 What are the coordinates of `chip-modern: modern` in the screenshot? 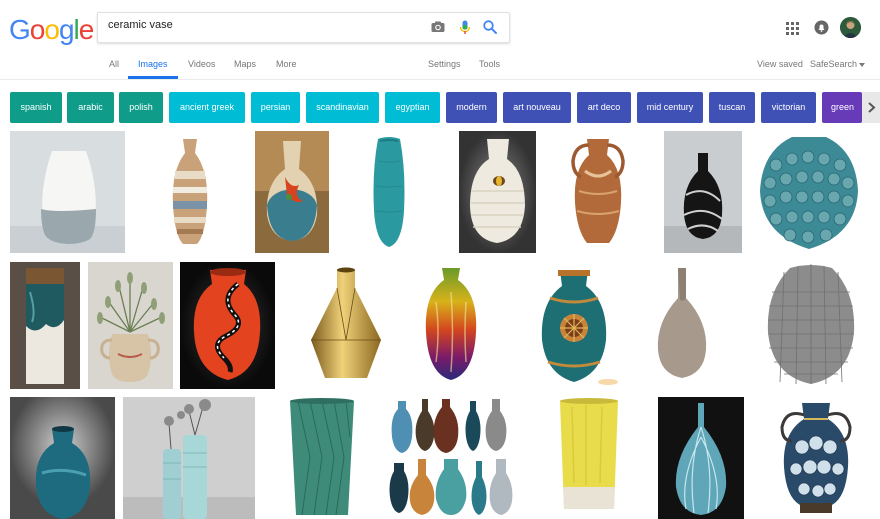 It's located at (471, 107).